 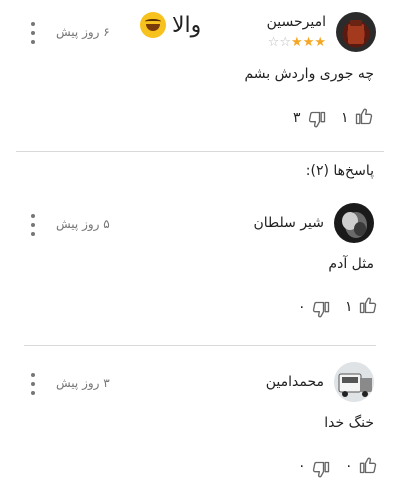 What do you see at coordinates (288, 223) in the screenshot?
I see `author-name: شیر سلطان` at bounding box center [288, 223].